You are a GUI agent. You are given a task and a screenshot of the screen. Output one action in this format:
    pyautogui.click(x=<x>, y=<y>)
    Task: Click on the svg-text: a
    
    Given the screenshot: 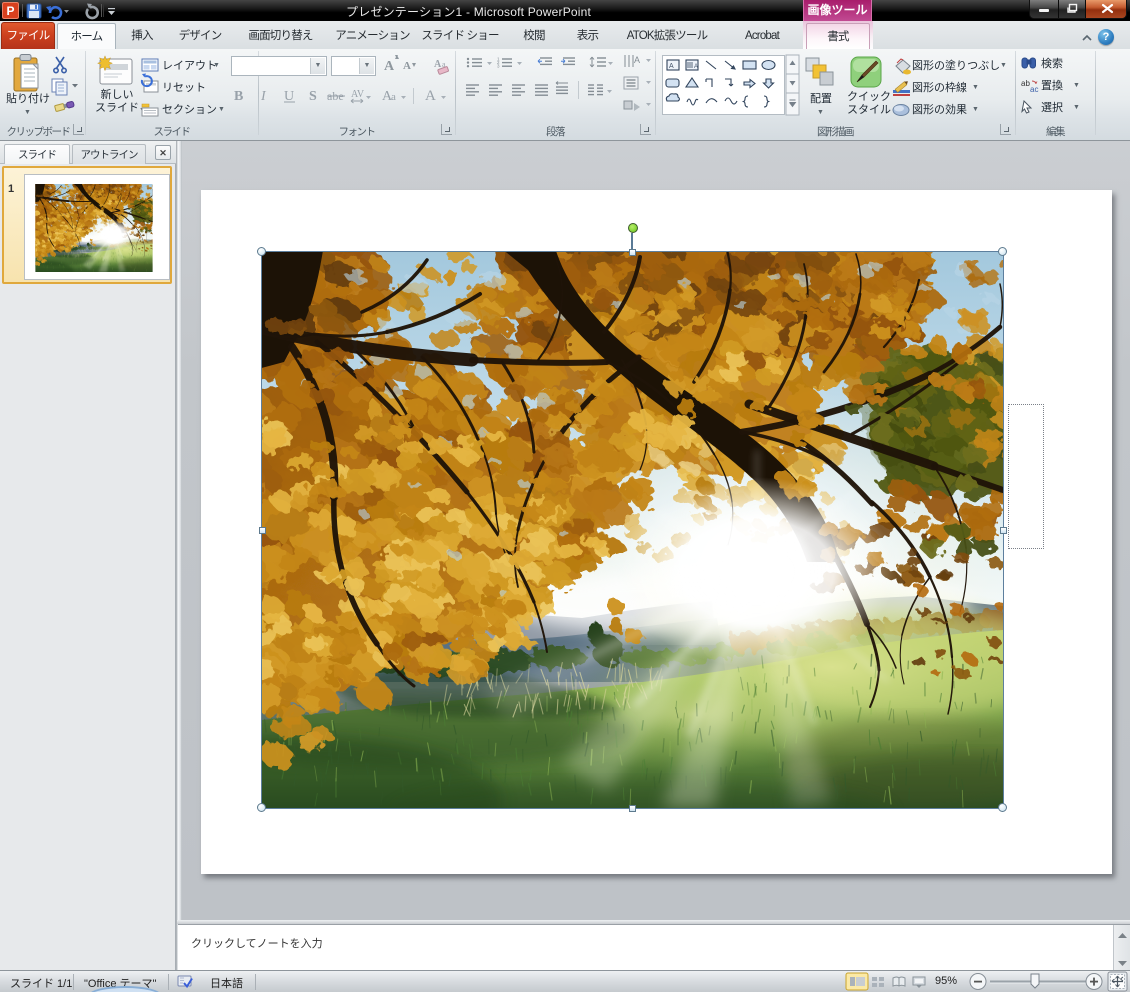 What is the action you would take?
    pyautogui.click(x=393, y=97)
    